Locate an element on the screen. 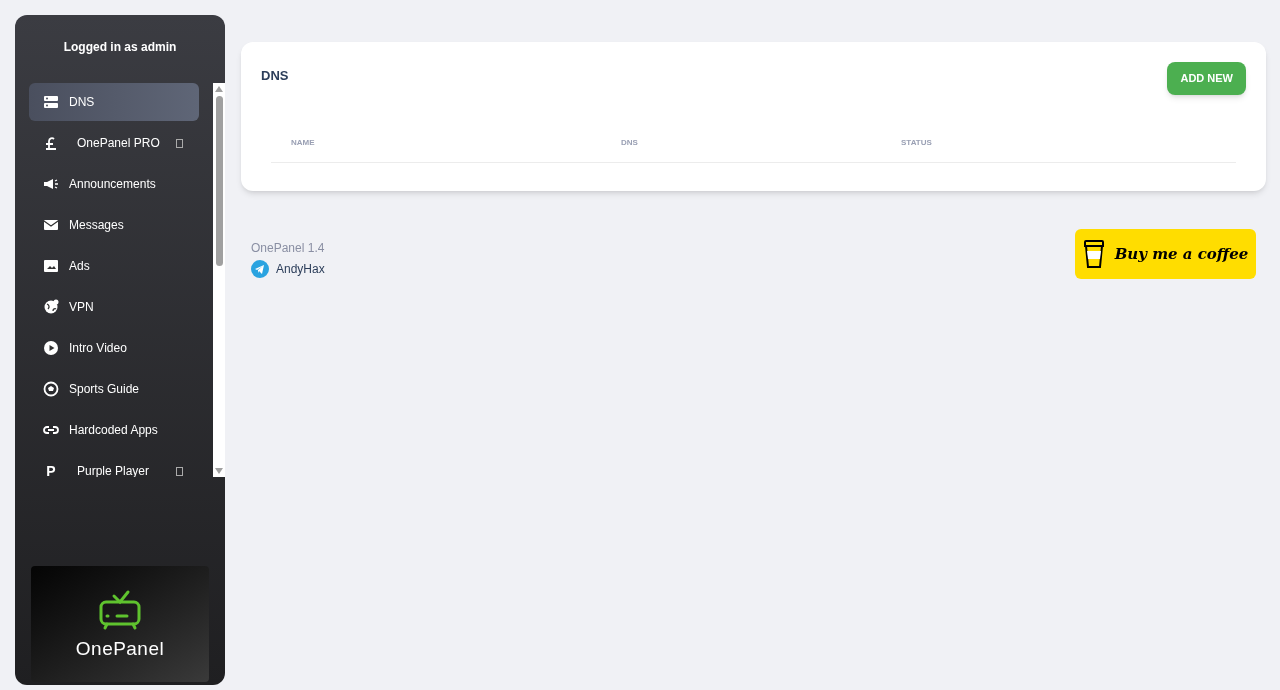  scrollbar is located at coordinates (219, 280).